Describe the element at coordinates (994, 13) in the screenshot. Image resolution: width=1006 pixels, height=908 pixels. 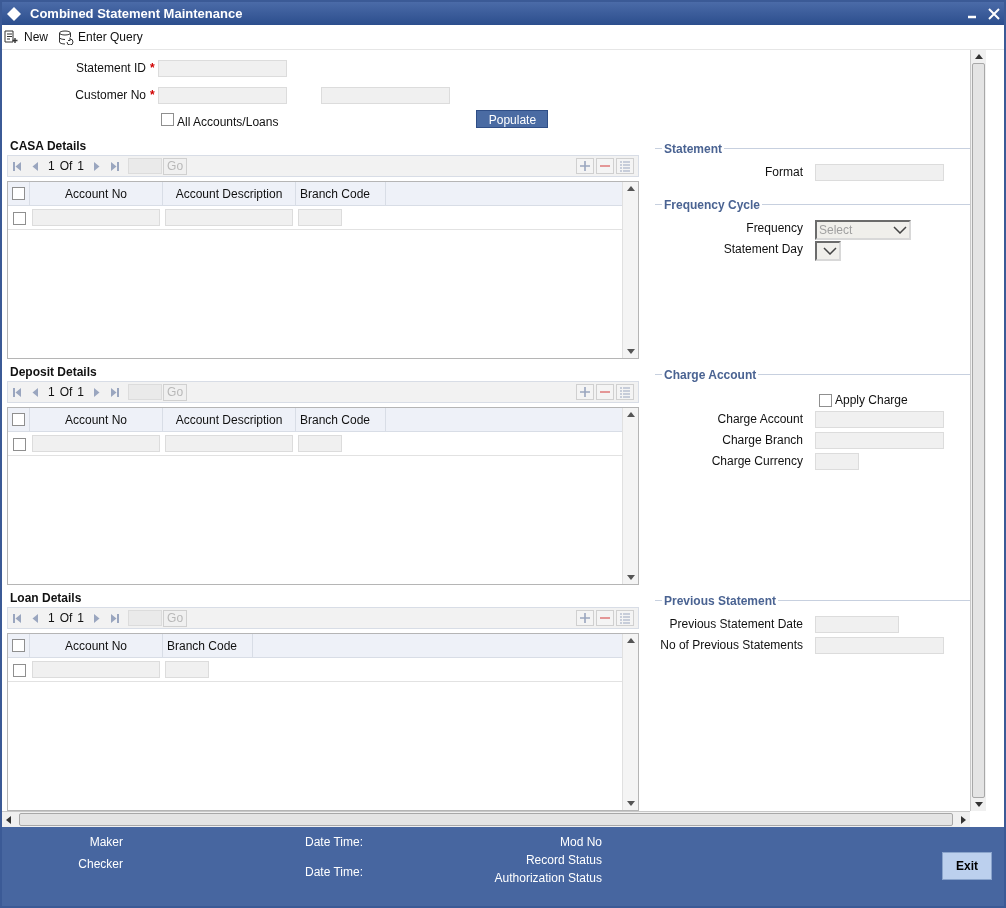
I see `close-icon` at that location.